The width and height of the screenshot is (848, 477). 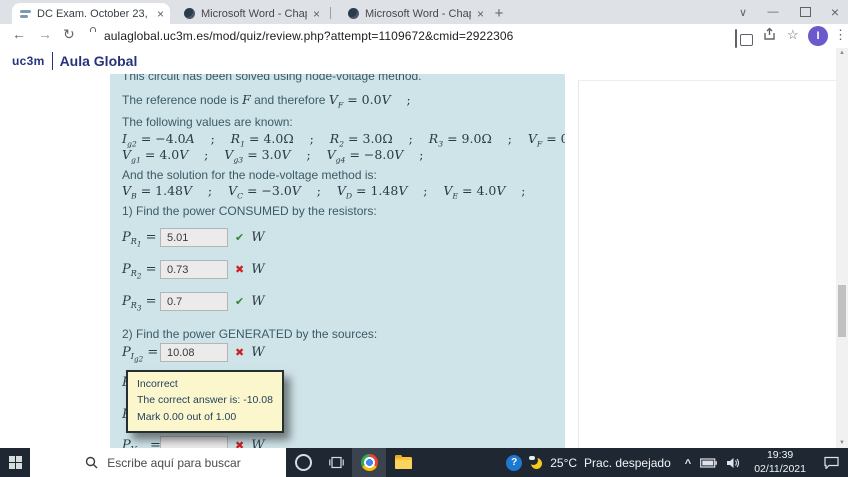 What do you see at coordinates (514, 462) in the screenshot?
I see `get-help-tray-button: ?` at bounding box center [514, 462].